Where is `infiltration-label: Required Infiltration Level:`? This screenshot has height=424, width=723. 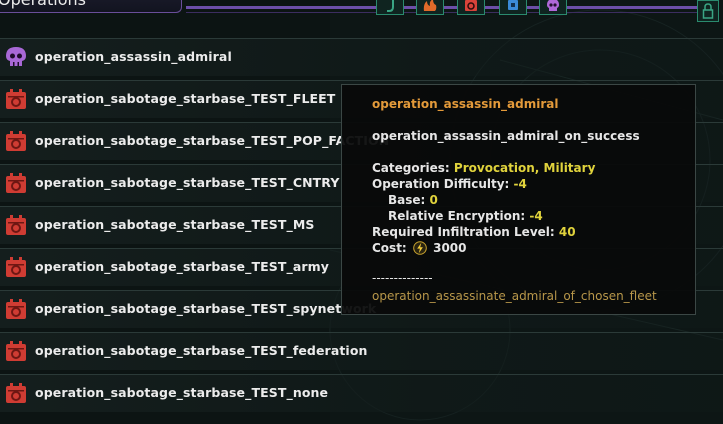
infiltration-label: Required Infiltration Level: is located at coordinates (463, 232).